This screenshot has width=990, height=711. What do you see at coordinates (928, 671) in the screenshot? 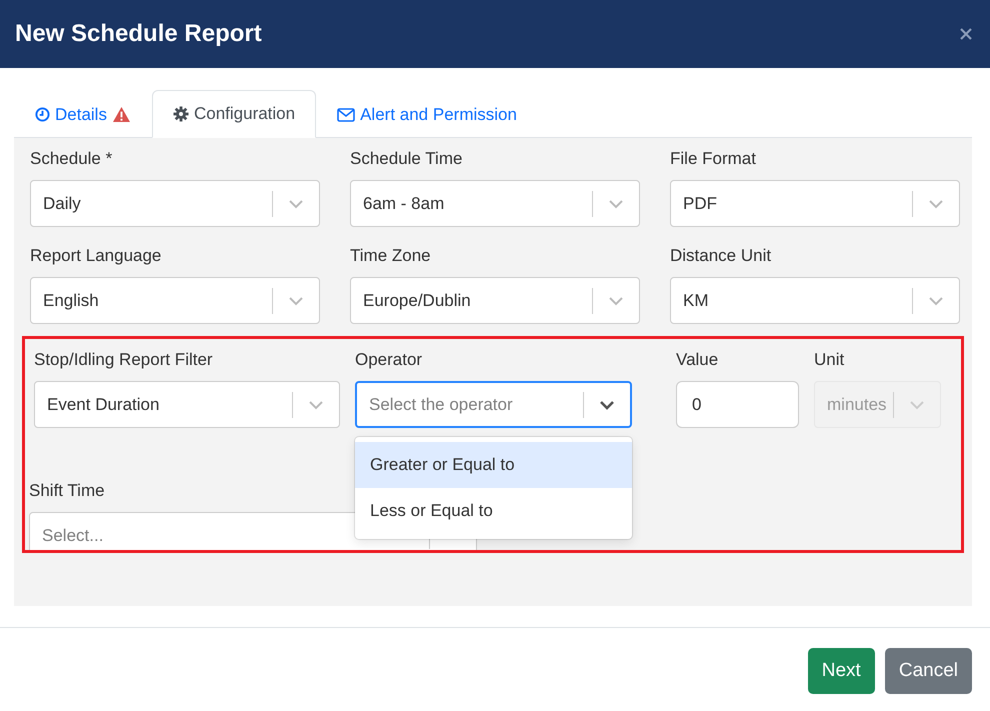
I see `cancel-button: Cancel` at bounding box center [928, 671].